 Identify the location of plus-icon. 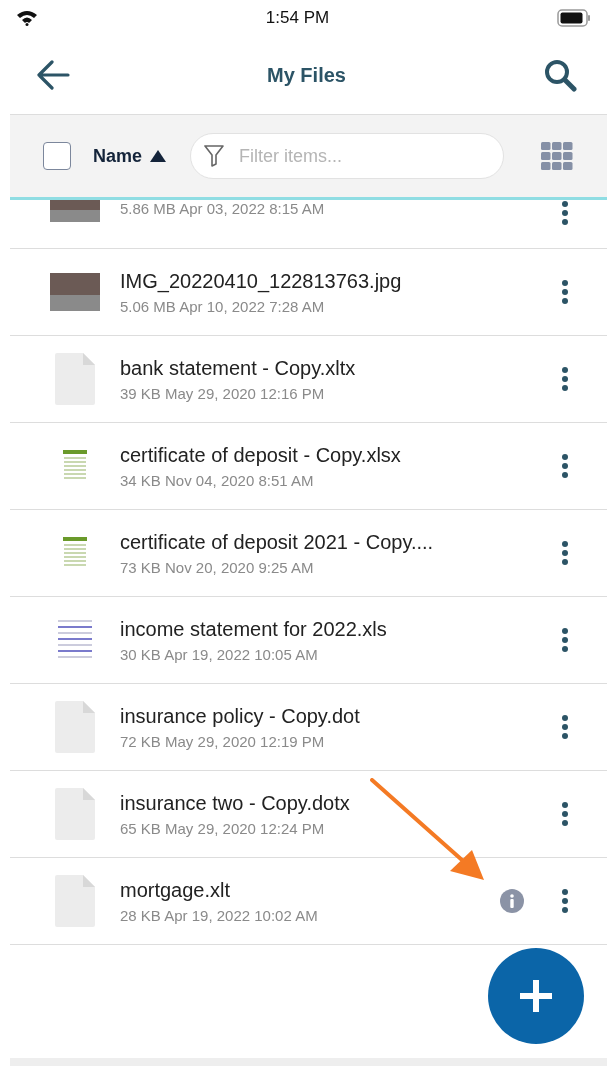
(536, 996).